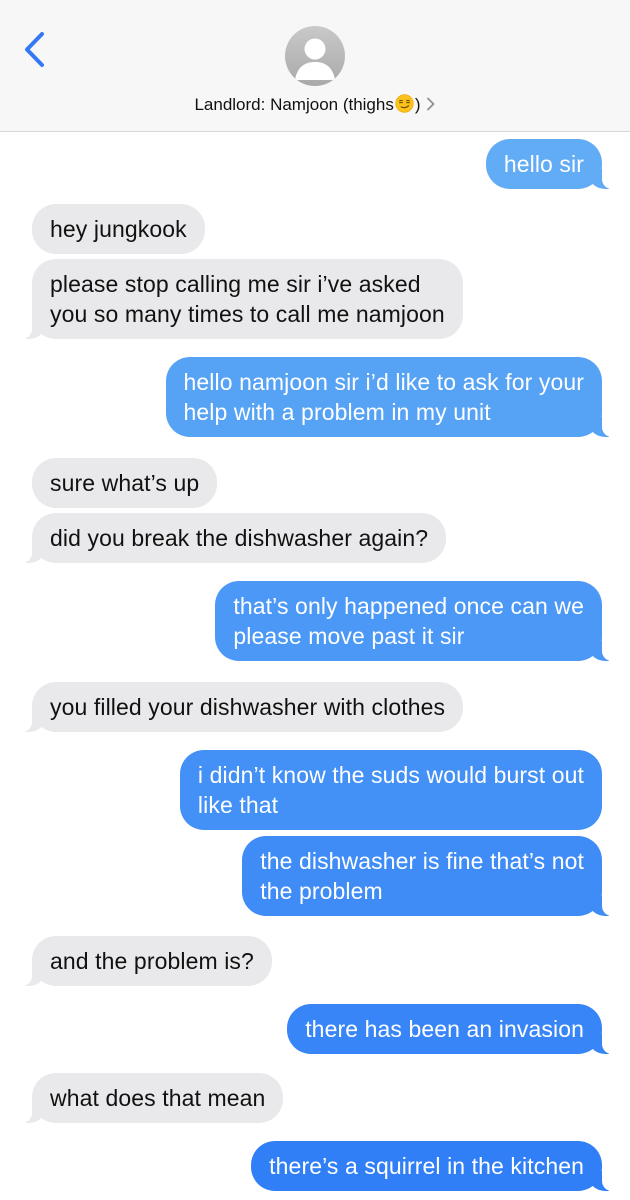 This screenshot has width=630, height=1200. I want to click on contact-name-text: Landlord: Namjoon (thighs, so click(294, 104).